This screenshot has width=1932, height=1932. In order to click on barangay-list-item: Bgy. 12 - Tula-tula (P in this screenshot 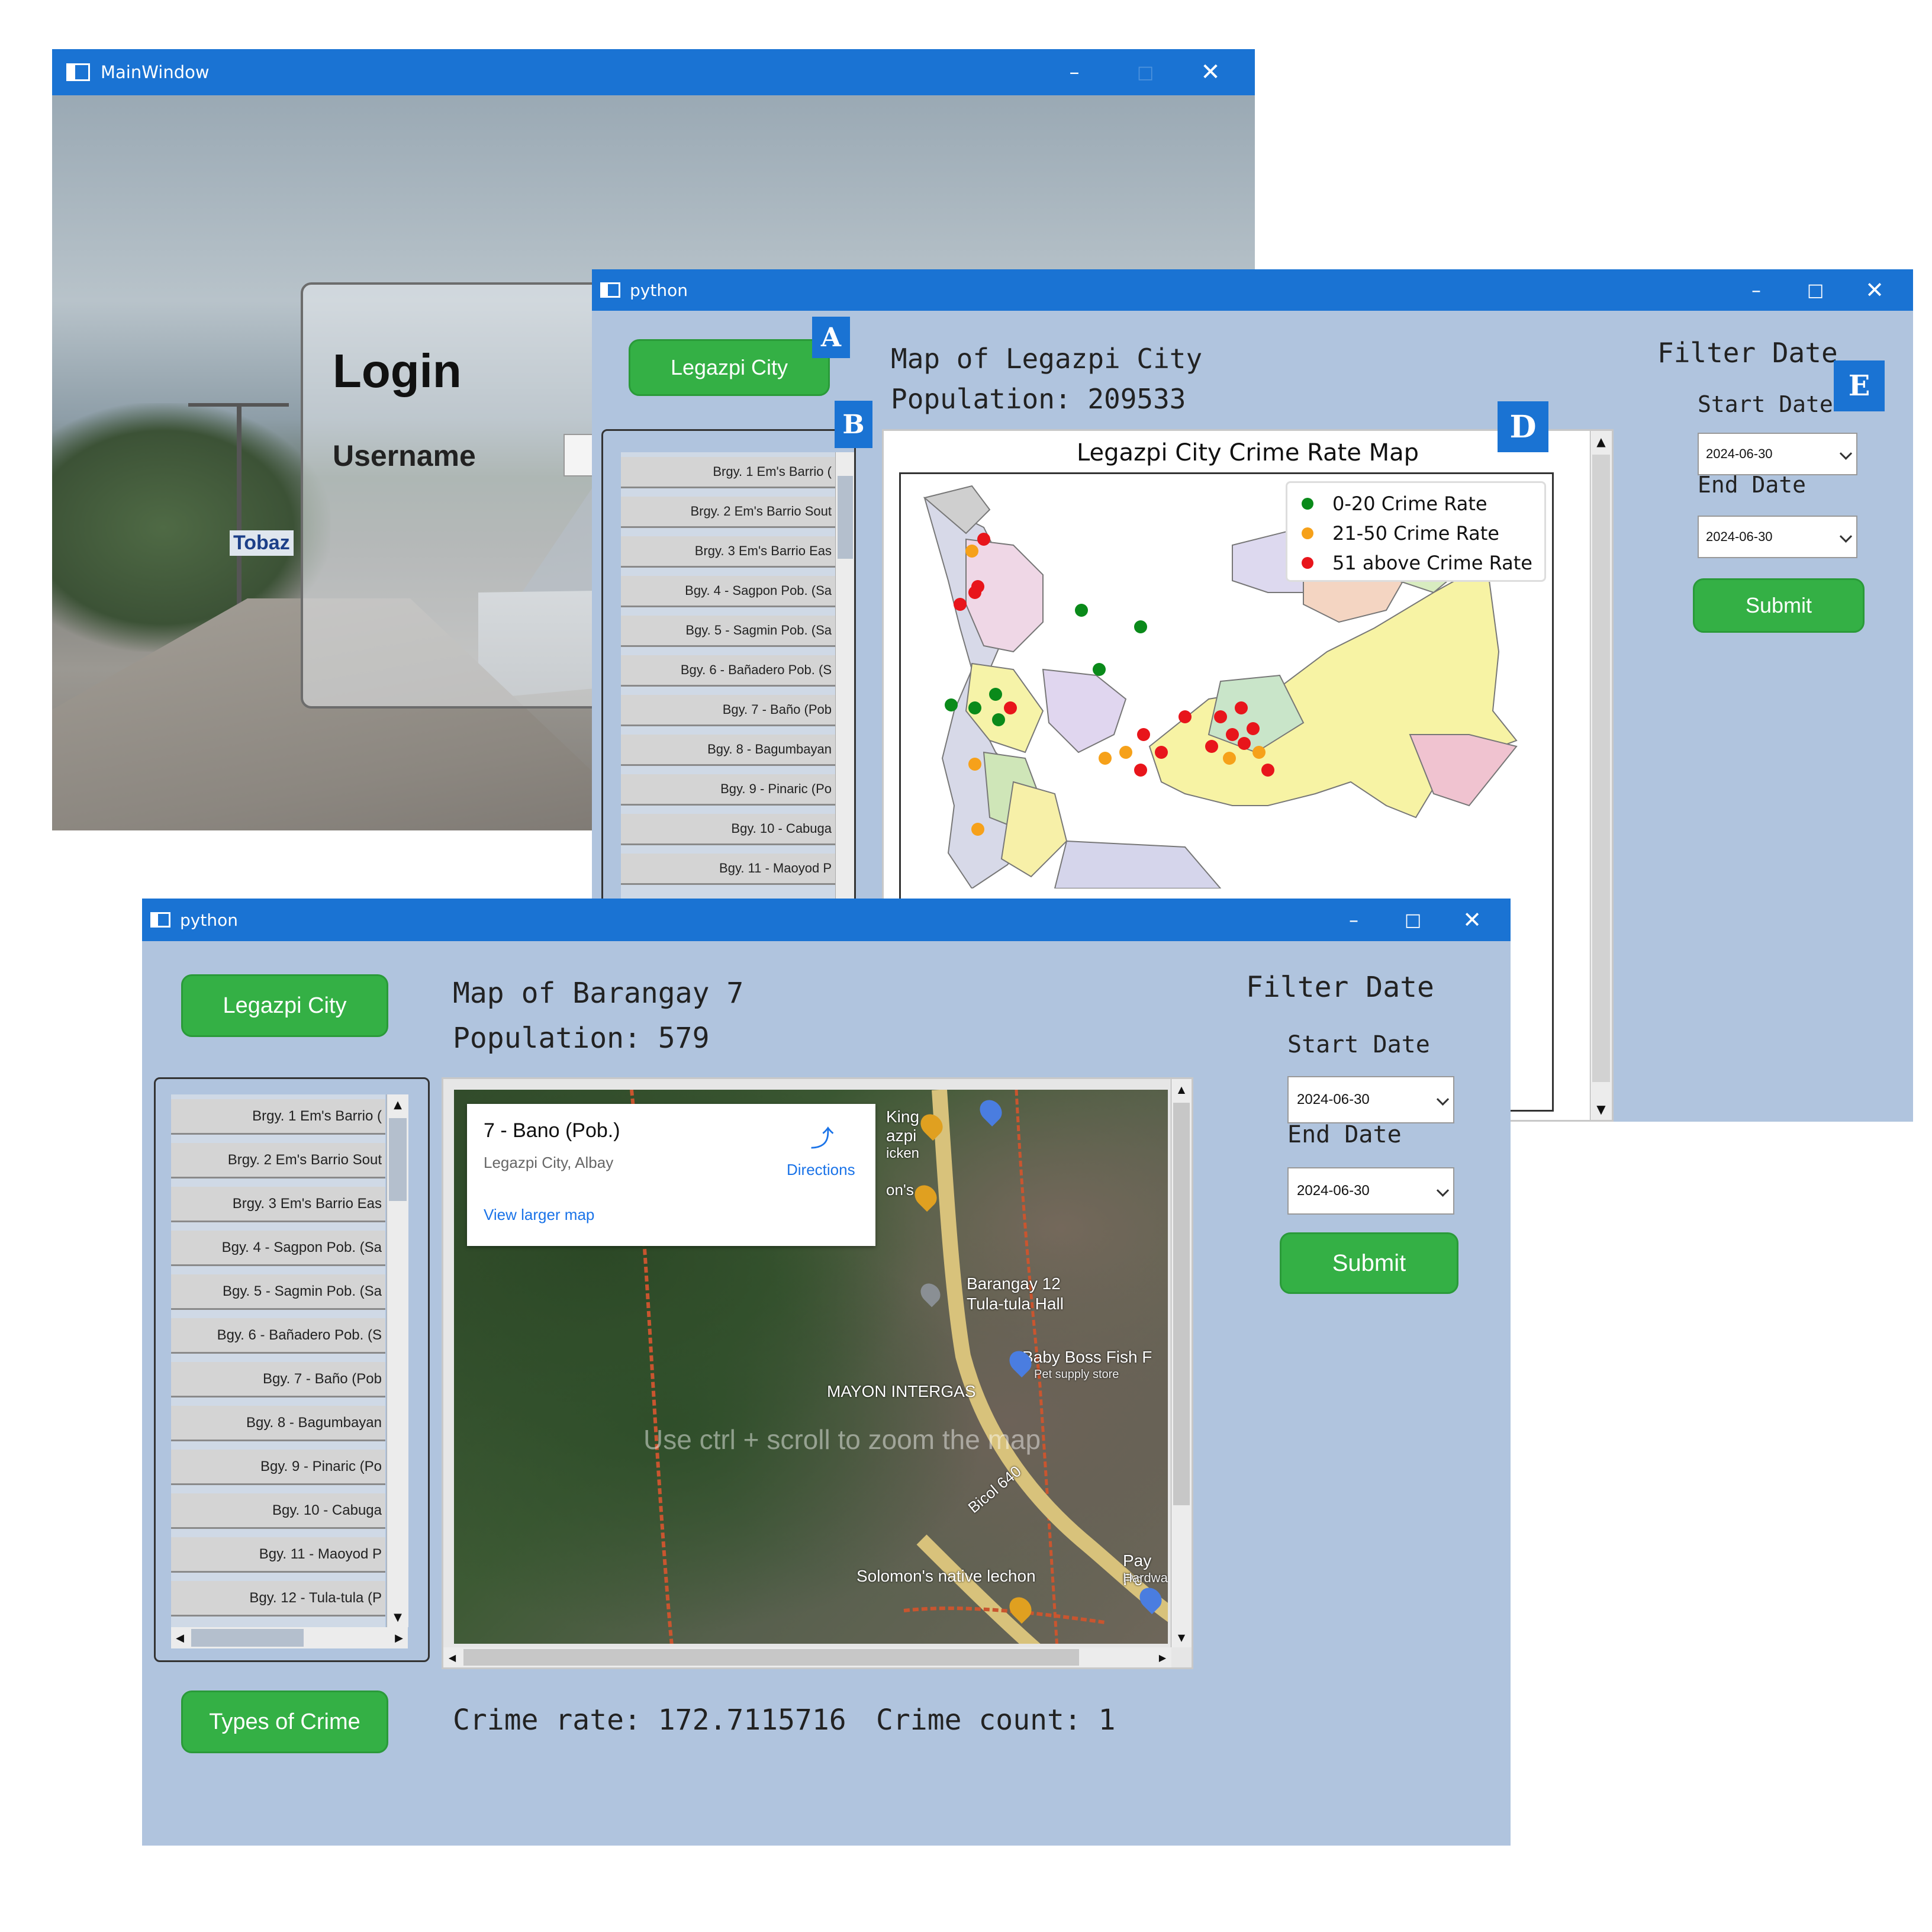, I will do `click(278, 1599)`.